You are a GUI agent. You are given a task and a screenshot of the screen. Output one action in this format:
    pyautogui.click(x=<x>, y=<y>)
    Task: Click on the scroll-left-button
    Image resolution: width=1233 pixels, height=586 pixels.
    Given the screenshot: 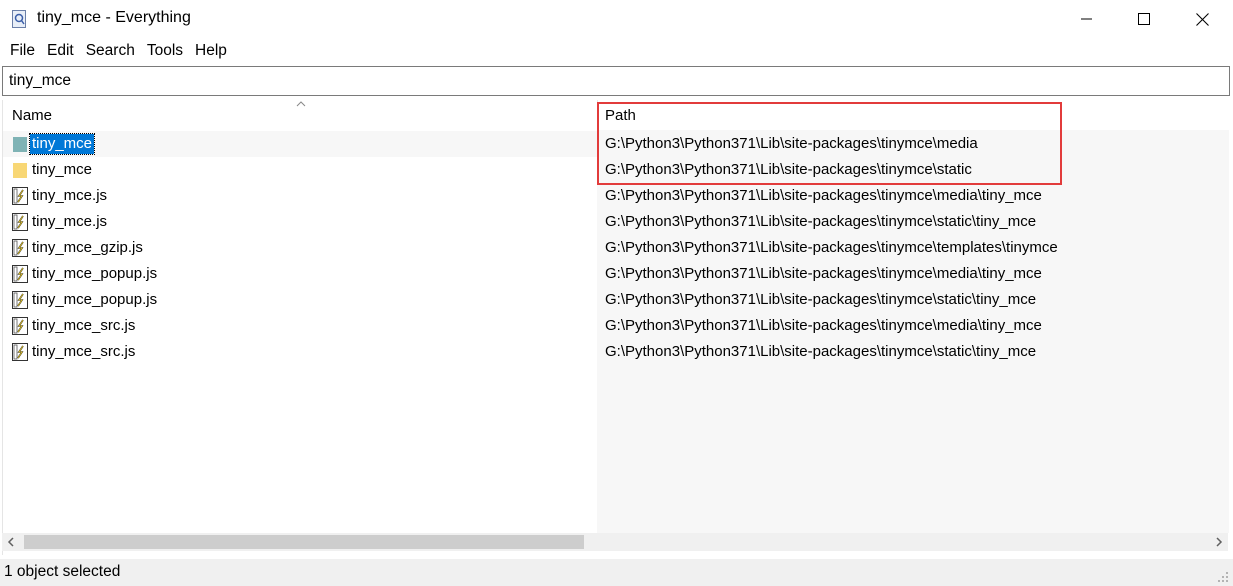 What is the action you would take?
    pyautogui.click(x=11, y=542)
    